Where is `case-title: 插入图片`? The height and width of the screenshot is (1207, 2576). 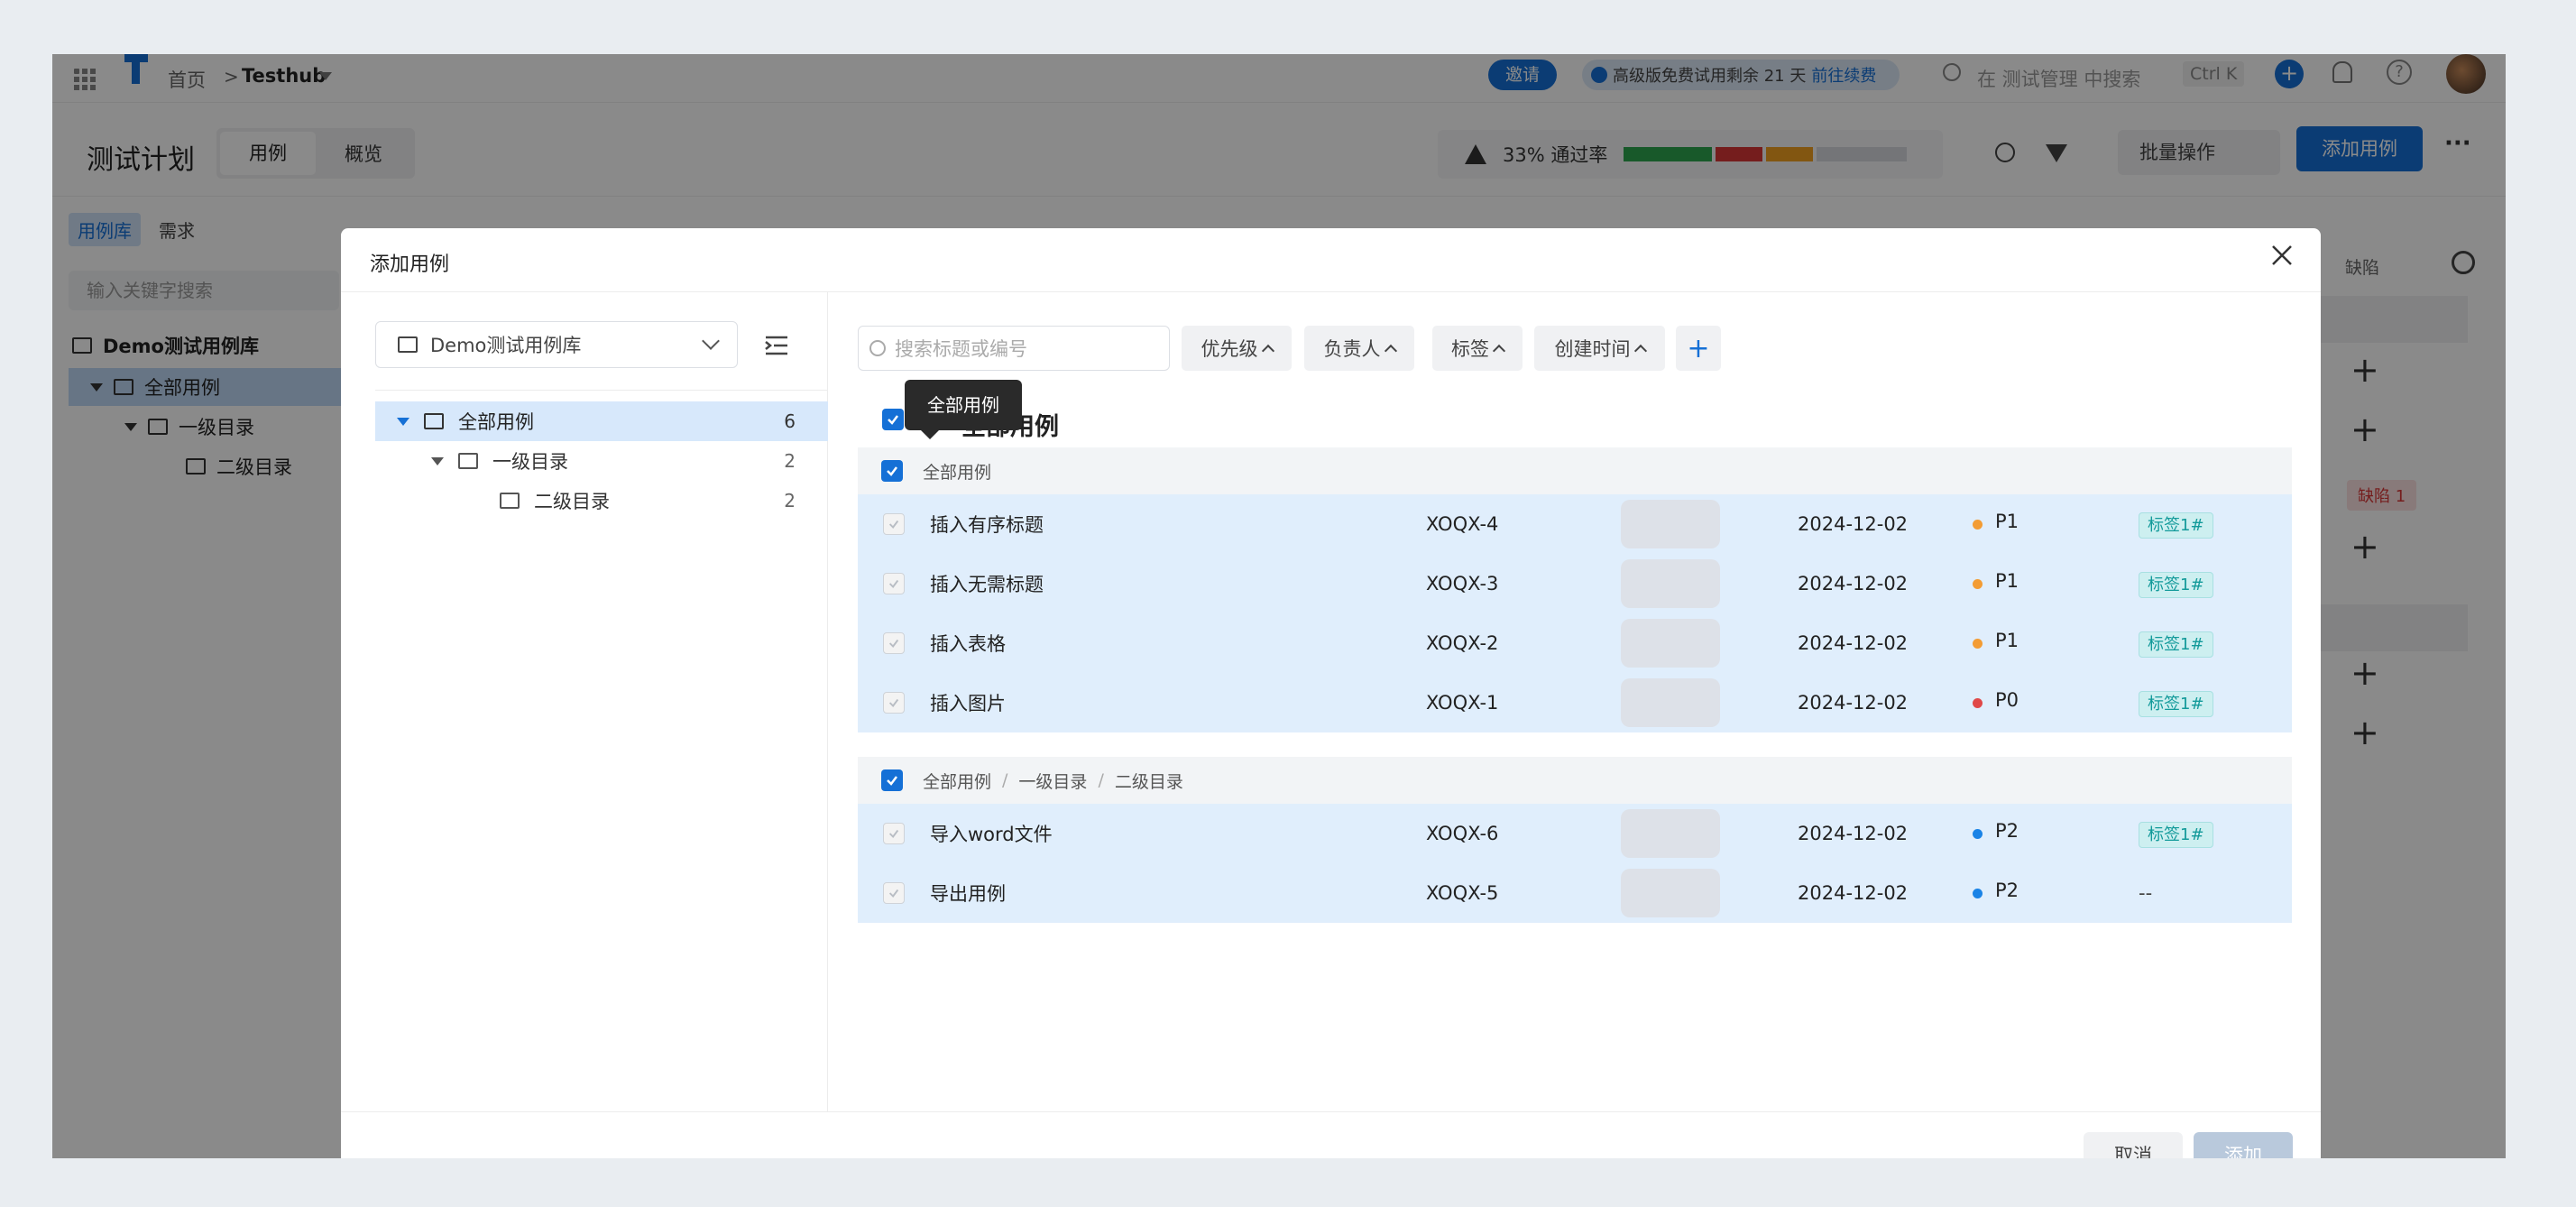 case-title: 插入图片 is located at coordinates (1178, 702).